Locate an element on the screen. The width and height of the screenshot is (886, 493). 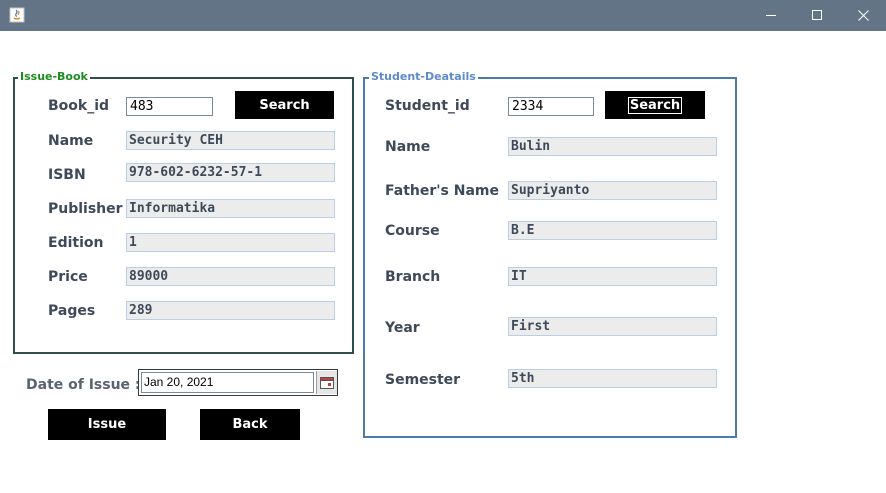
edition-field: 1 is located at coordinates (230, 242).